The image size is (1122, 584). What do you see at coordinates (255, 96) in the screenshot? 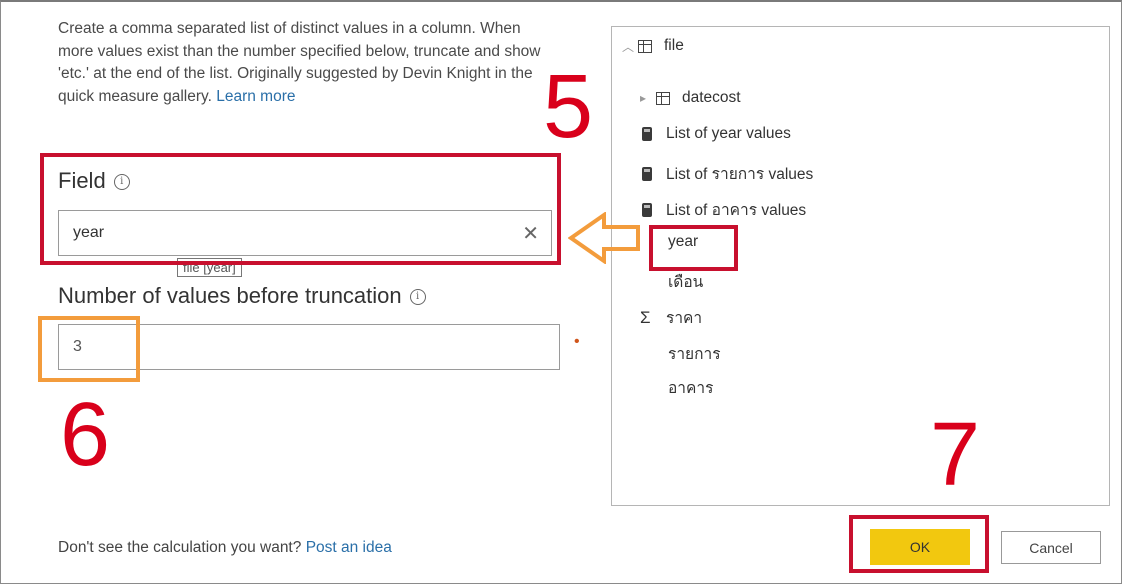
I see `learn-more-link: Learn more` at bounding box center [255, 96].